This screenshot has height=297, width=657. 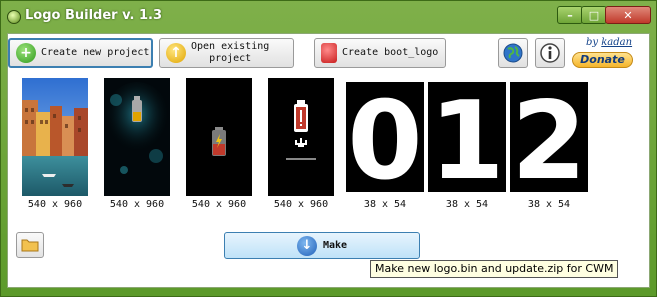 I want to click on close-icon: ✕, so click(x=628, y=15).